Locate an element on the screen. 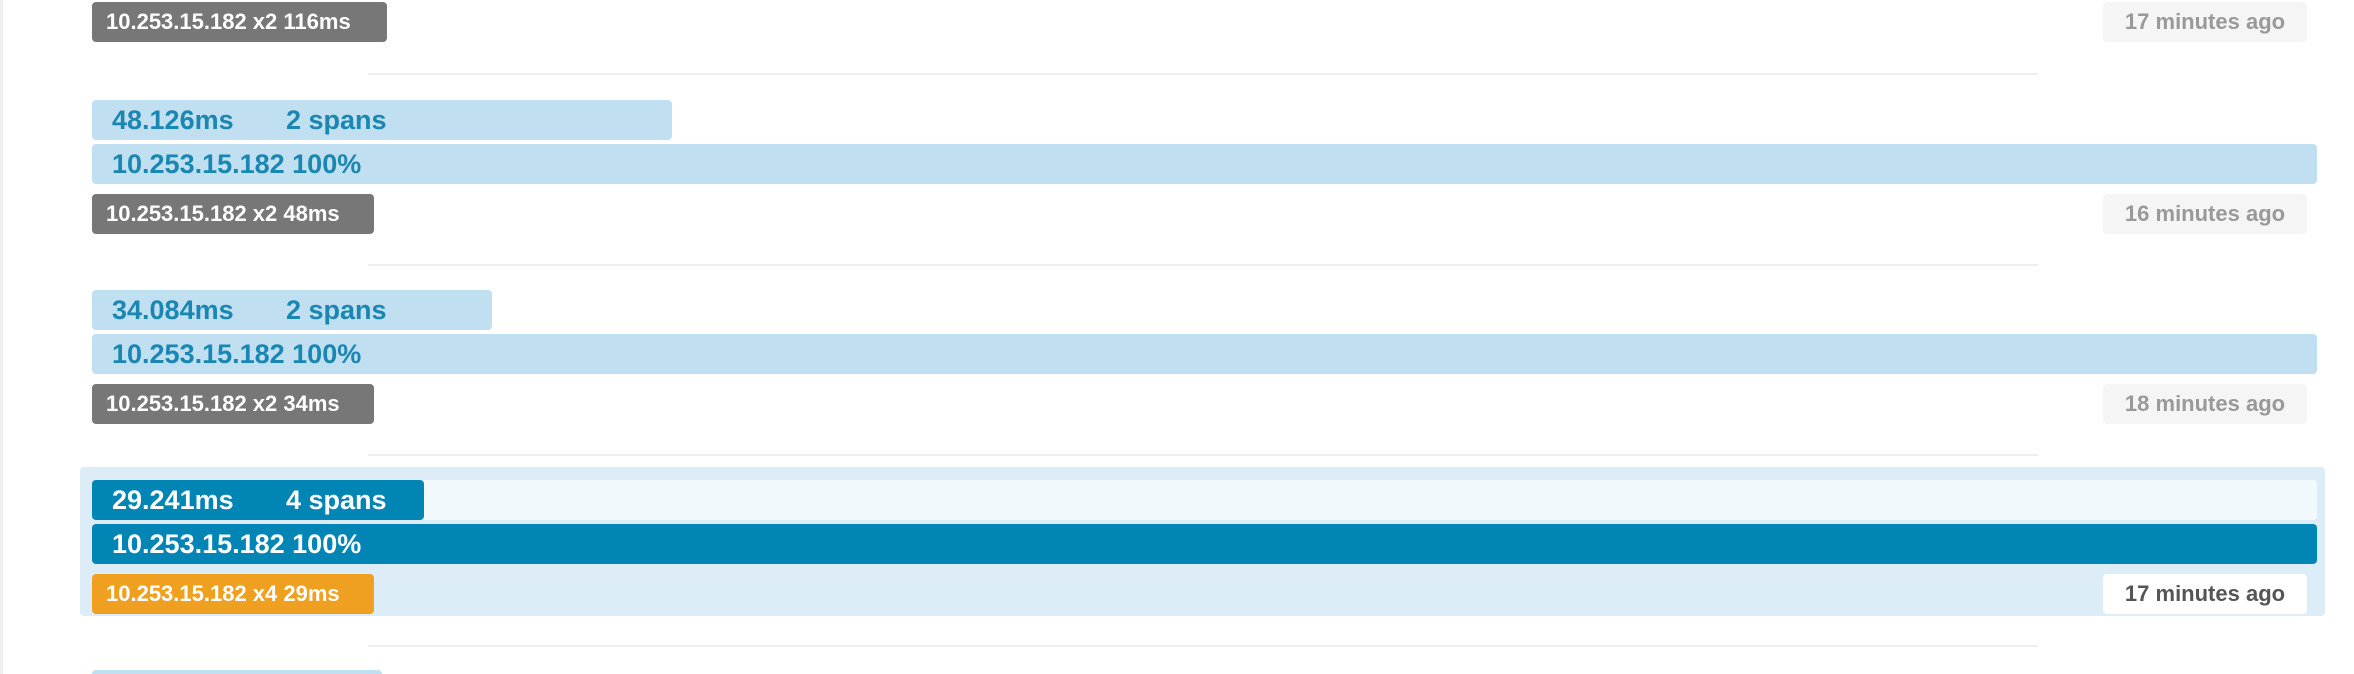 This screenshot has width=2354, height=674. duration-text: 34.084ms is located at coordinates (173, 310).